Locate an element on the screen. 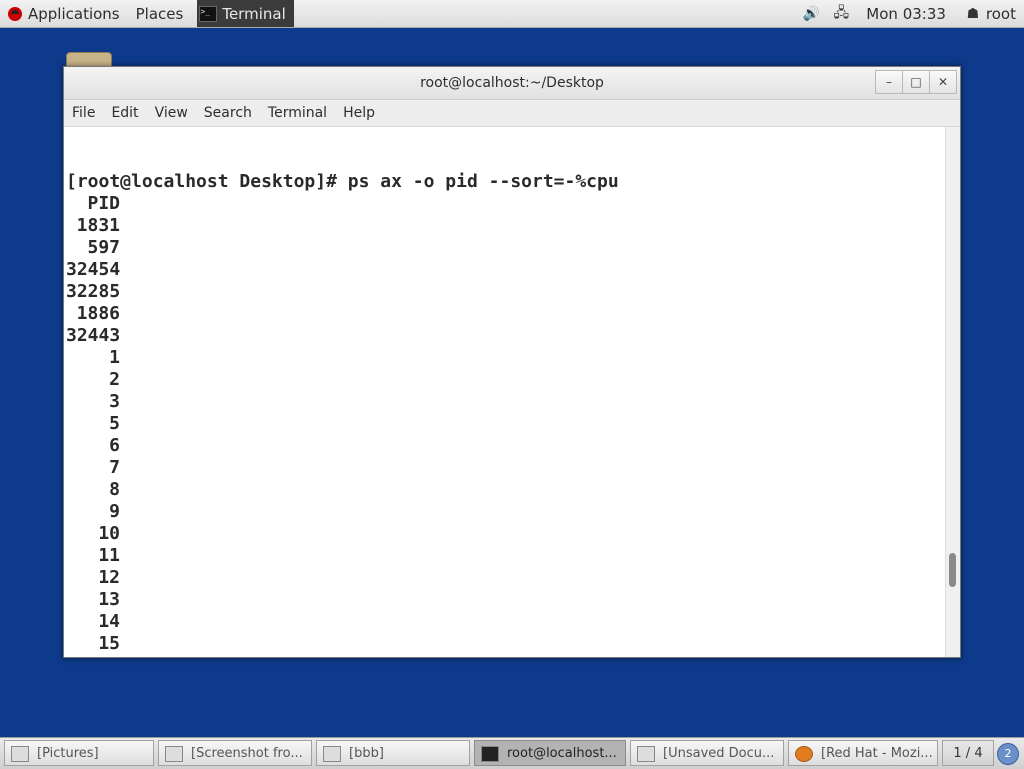  terminal-icon is located at coordinates (490, 753).